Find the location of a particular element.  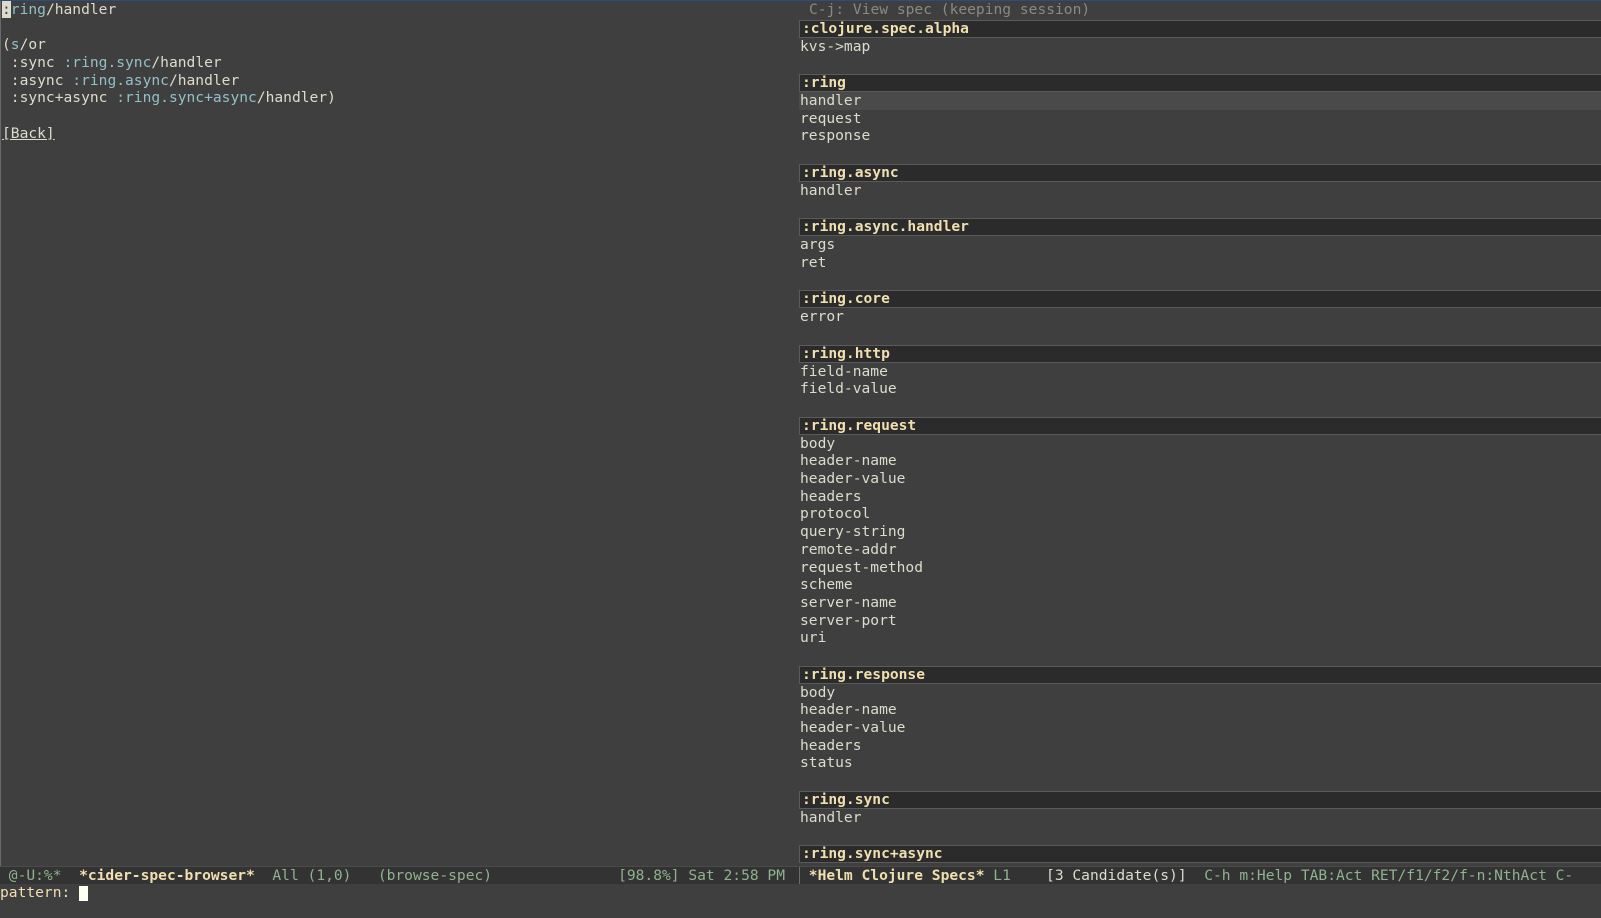

back-button: [Back] is located at coordinates (28, 133).